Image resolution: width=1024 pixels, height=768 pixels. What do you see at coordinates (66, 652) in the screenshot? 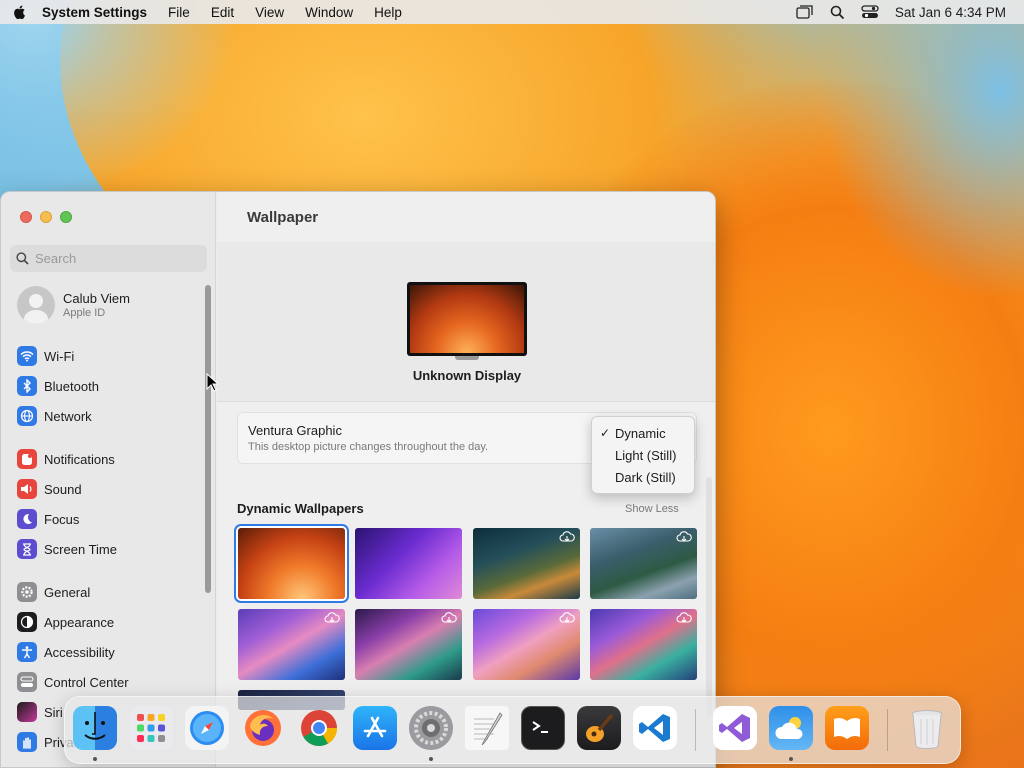
I see `sidebar-item-accessibility: Accessibility` at bounding box center [66, 652].